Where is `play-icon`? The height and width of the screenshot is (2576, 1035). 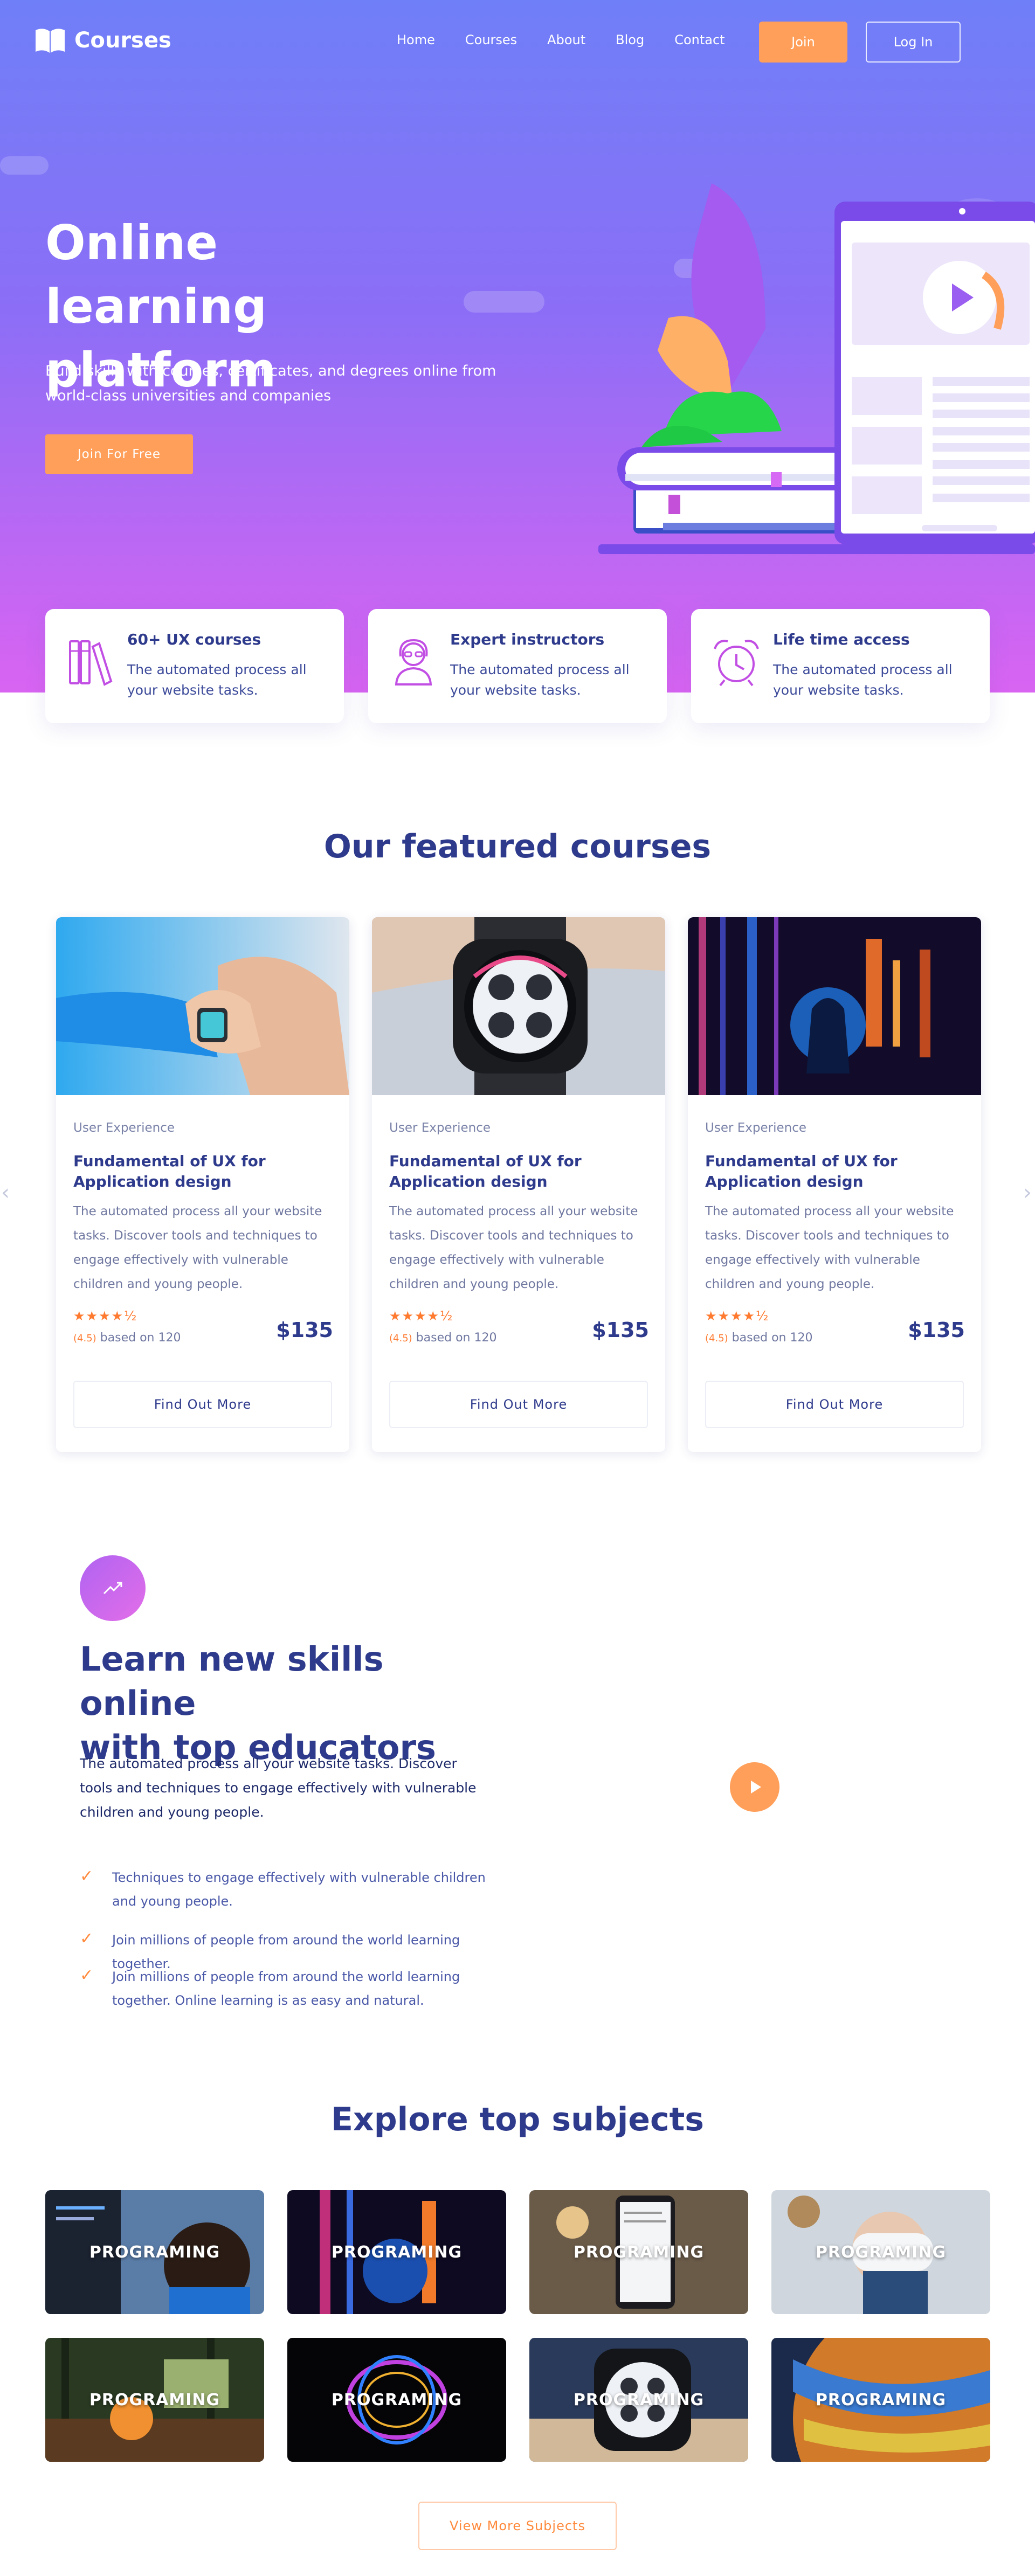 play-icon is located at coordinates (756, 1787).